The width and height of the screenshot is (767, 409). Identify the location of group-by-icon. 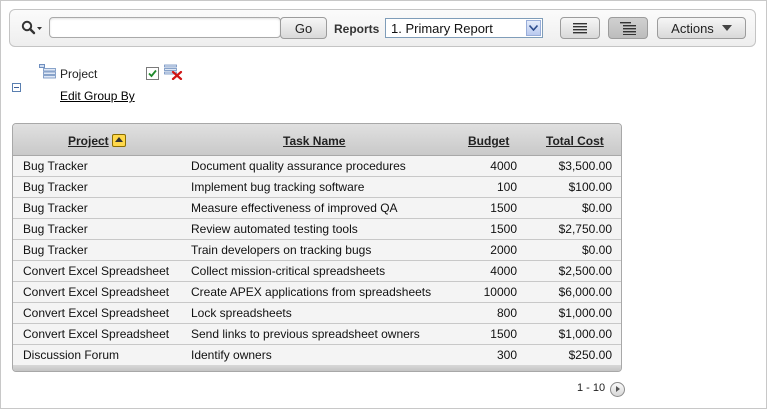
(47, 71).